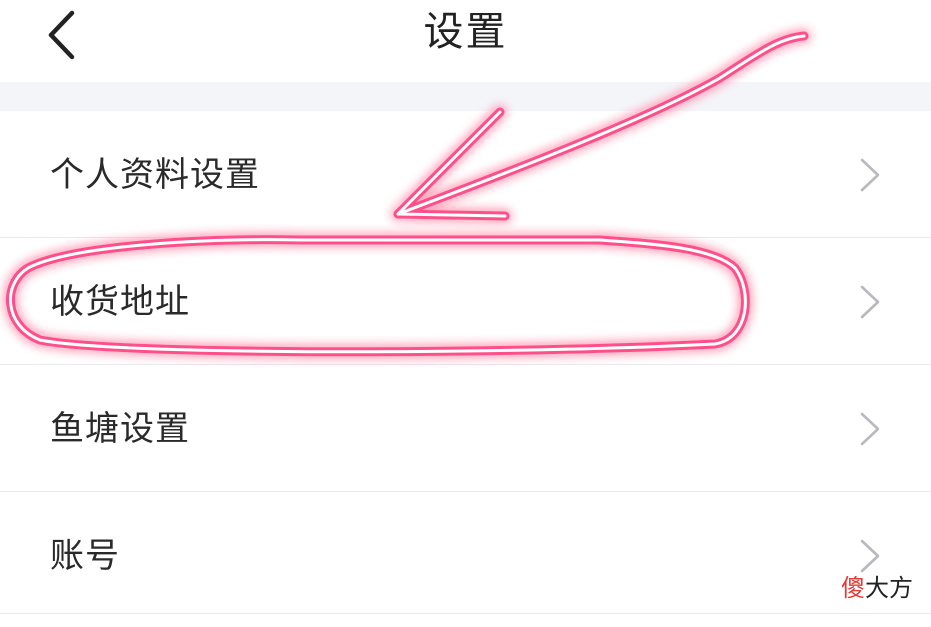 The width and height of the screenshot is (931, 627). What do you see at coordinates (465, 96) in the screenshot?
I see `section-gap` at bounding box center [465, 96].